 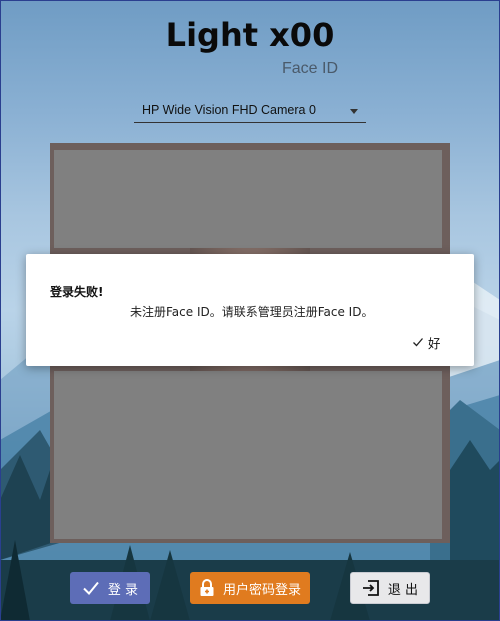 I want to click on chevron-down-icon, so click(x=354, y=111).